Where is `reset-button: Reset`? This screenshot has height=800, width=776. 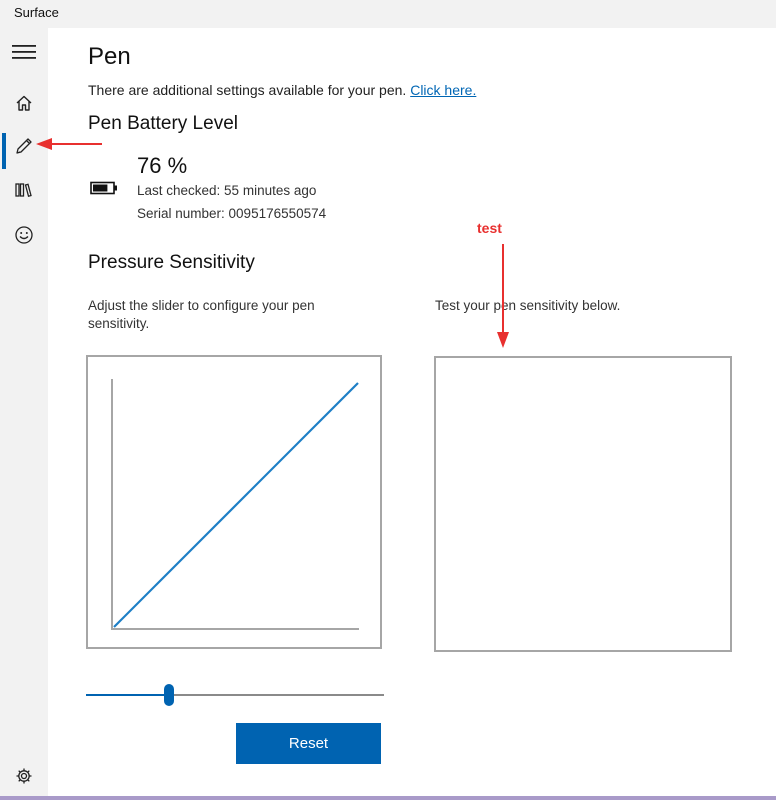 reset-button: Reset is located at coordinates (308, 743).